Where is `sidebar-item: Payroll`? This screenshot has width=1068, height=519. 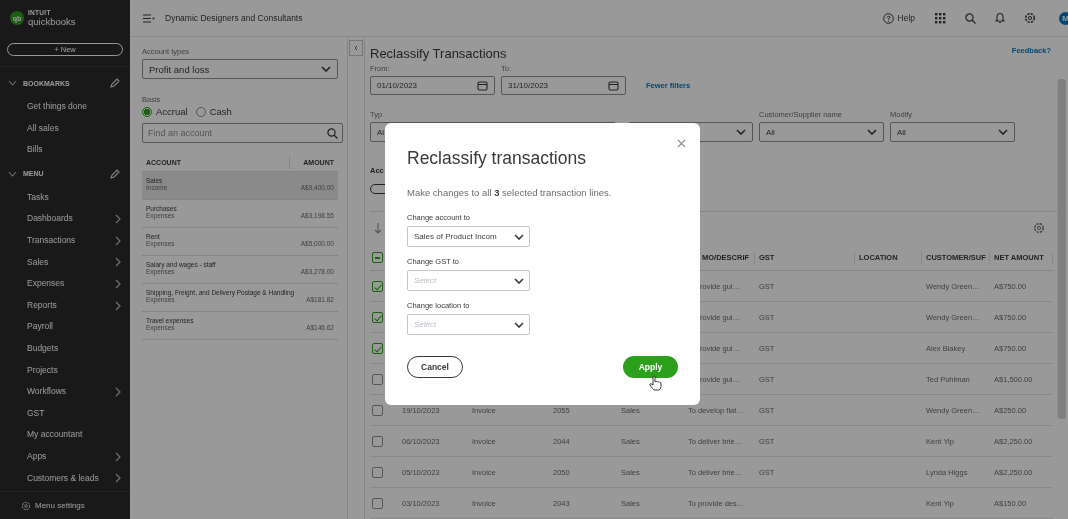 sidebar-item: Payroll is located at coordinates (60, 327).